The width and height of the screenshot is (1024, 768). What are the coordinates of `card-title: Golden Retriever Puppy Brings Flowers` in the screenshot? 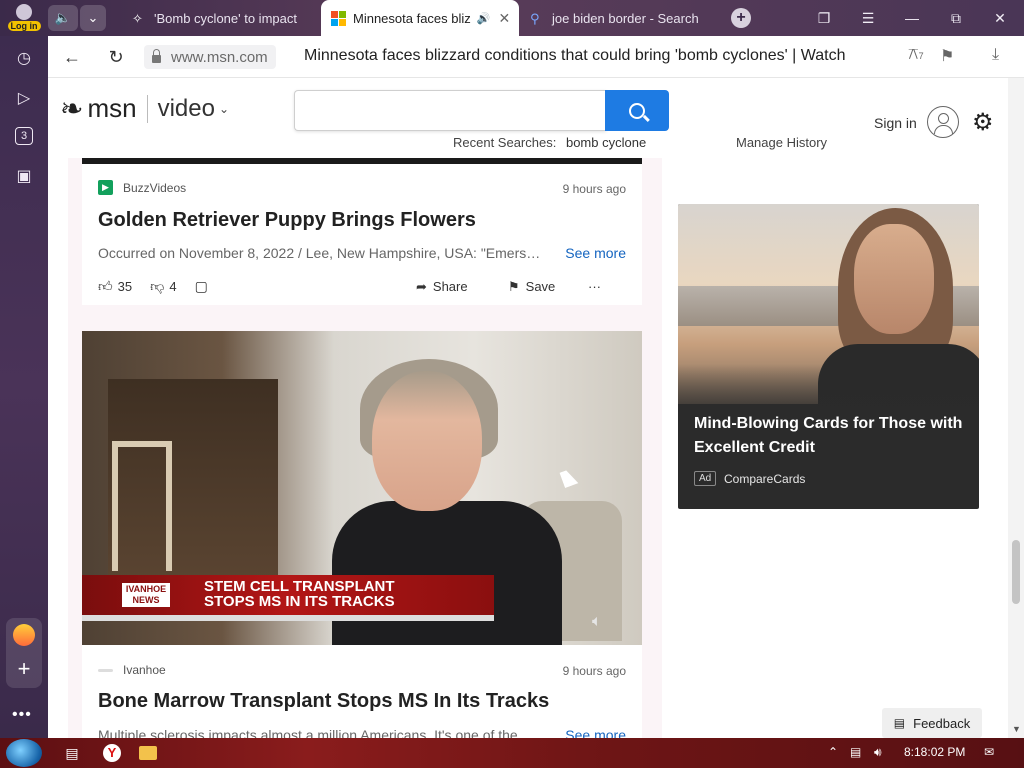 It's located at (287, 220).